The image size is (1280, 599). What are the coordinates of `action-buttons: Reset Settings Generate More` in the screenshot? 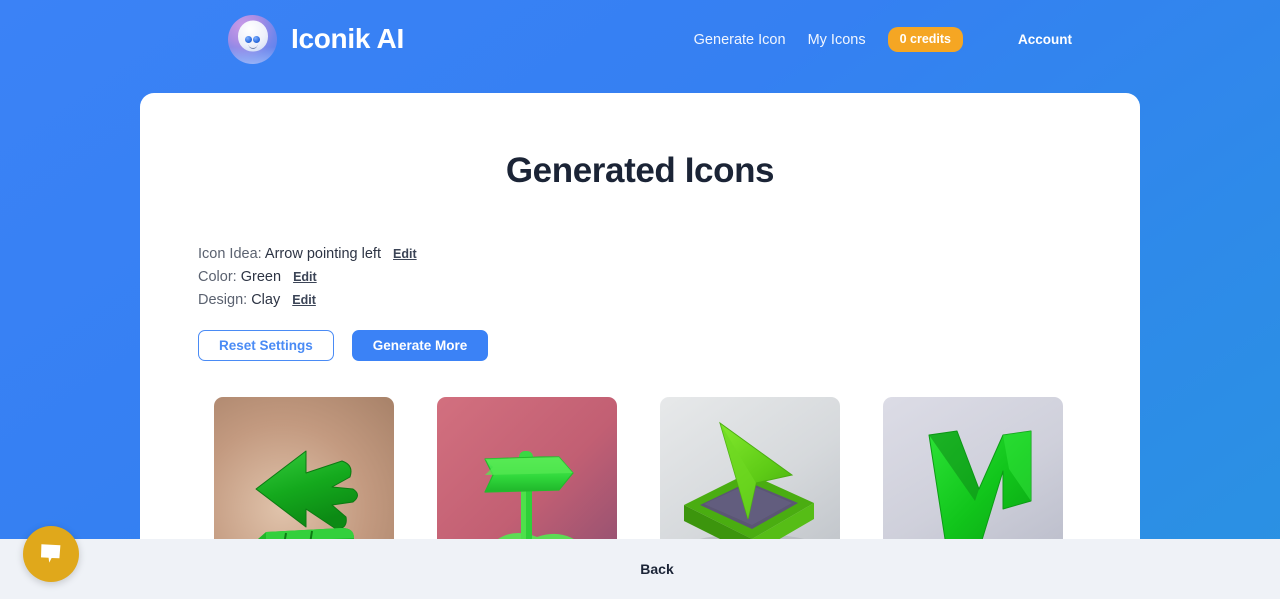 It's located at (640, 345).